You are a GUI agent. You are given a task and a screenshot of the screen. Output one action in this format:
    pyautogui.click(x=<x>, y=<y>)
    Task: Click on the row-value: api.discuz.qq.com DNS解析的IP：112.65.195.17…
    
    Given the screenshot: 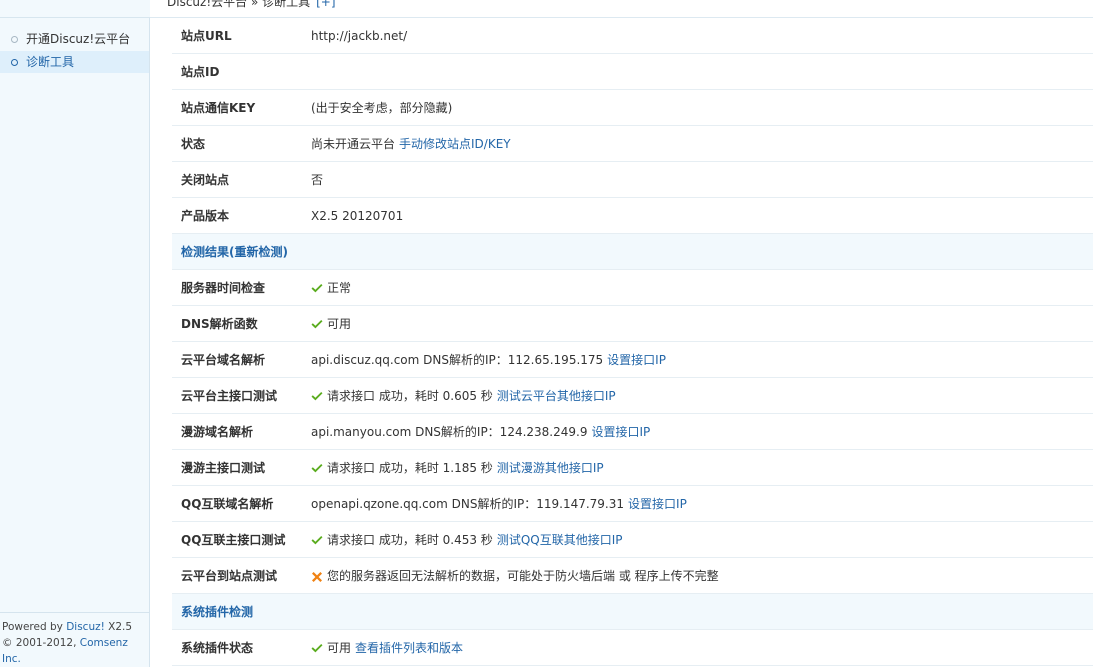 What is the action you would take?
    pyautogui.click(x=457, y=360)
    